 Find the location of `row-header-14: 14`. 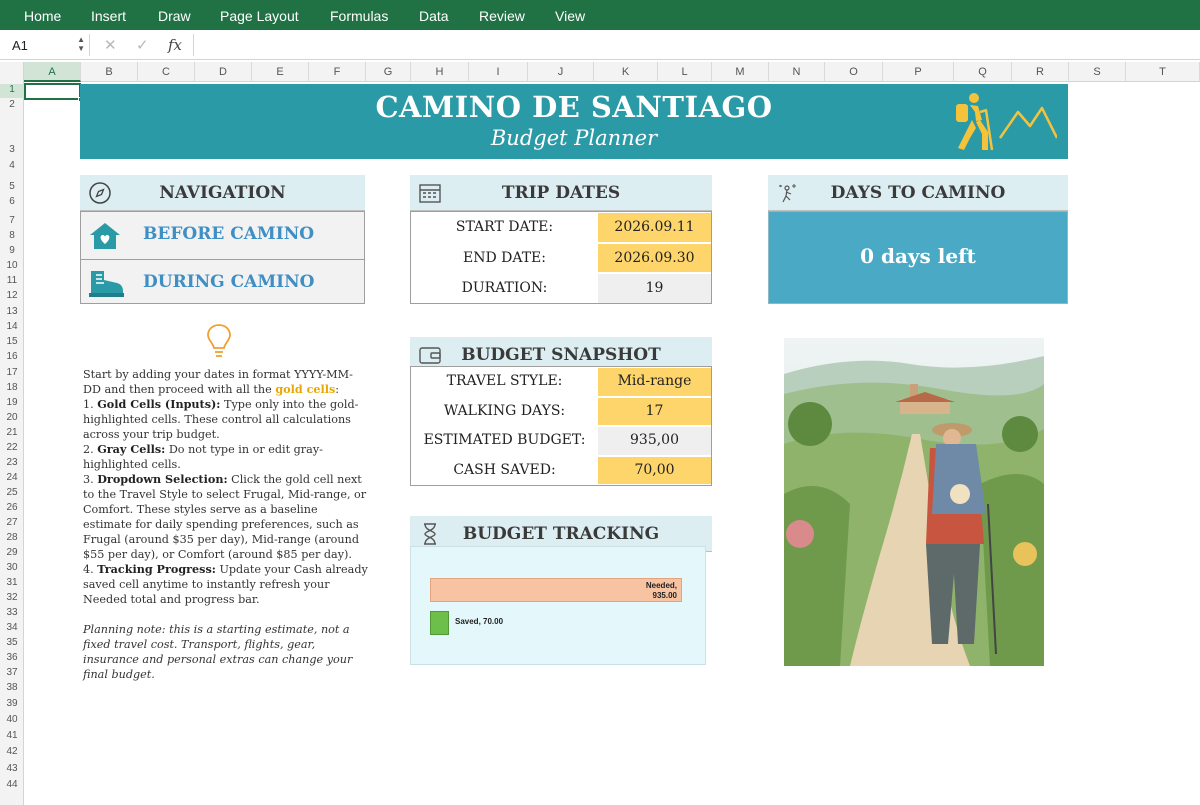

row-header-14: 14 is located at coordinates (12, 328).